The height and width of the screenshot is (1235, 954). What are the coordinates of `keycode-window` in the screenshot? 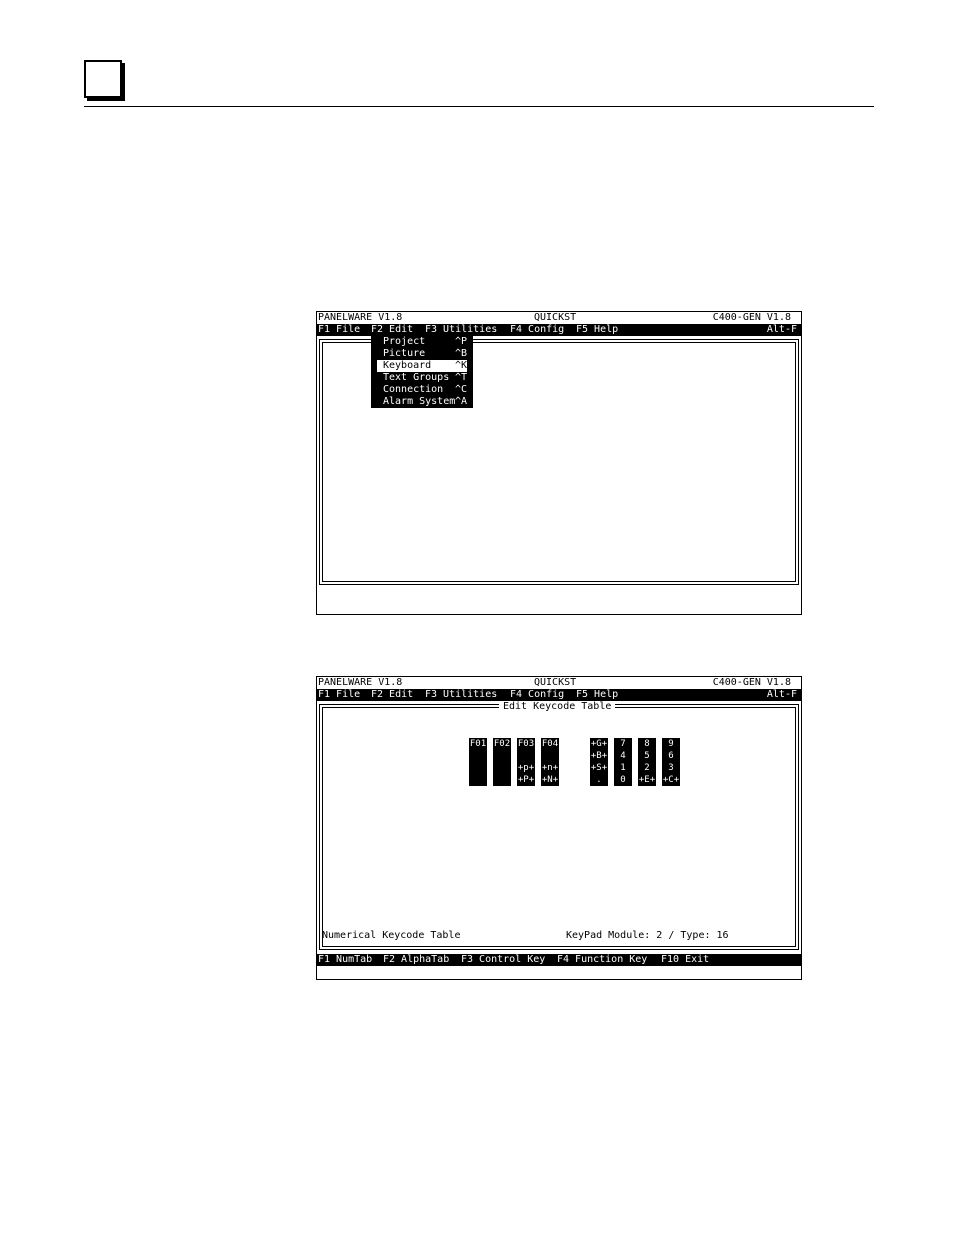 It's located at (559, 827).